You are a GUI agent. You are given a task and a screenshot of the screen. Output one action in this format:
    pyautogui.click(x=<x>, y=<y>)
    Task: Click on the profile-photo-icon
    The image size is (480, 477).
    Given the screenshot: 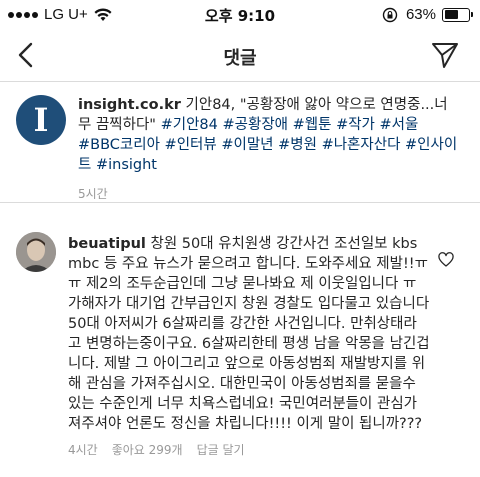 What is the action you would take?
    pyautogui.click(x=36, y=252)
    